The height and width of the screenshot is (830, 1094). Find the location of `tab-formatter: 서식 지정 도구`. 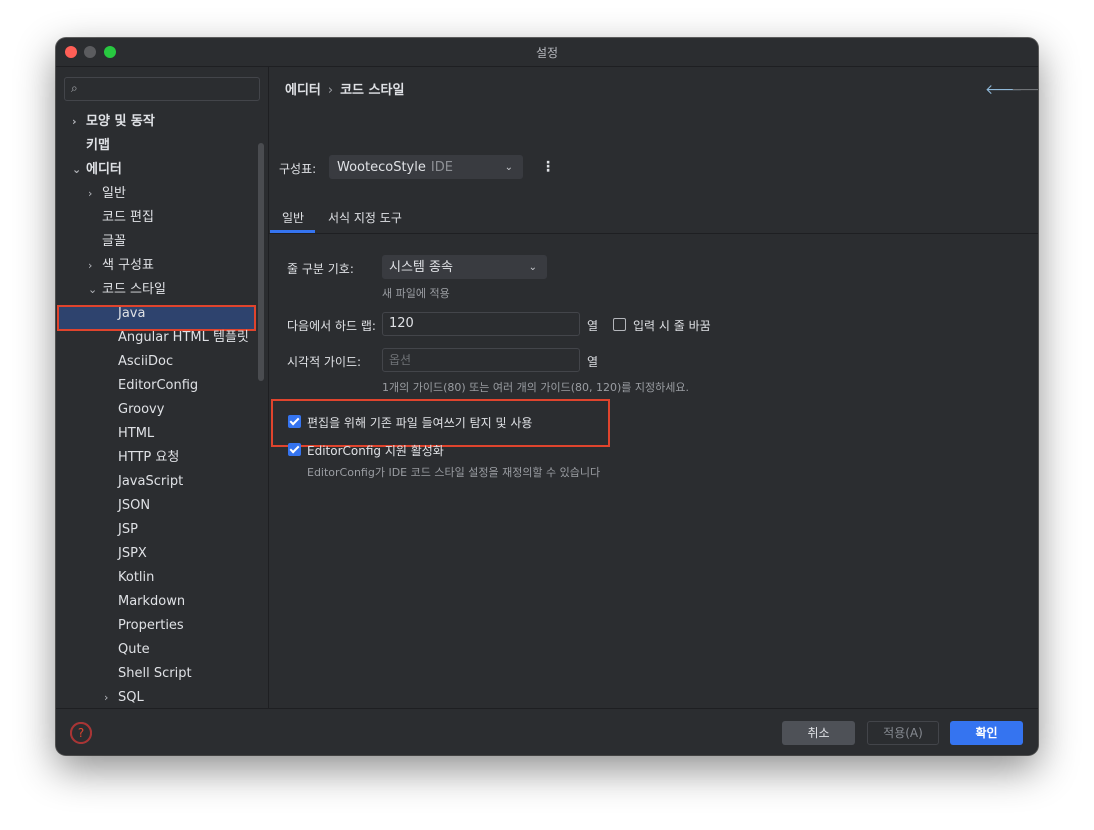

tab-formatter: 서식 지정 도구 is located at coordinates (365, 217).